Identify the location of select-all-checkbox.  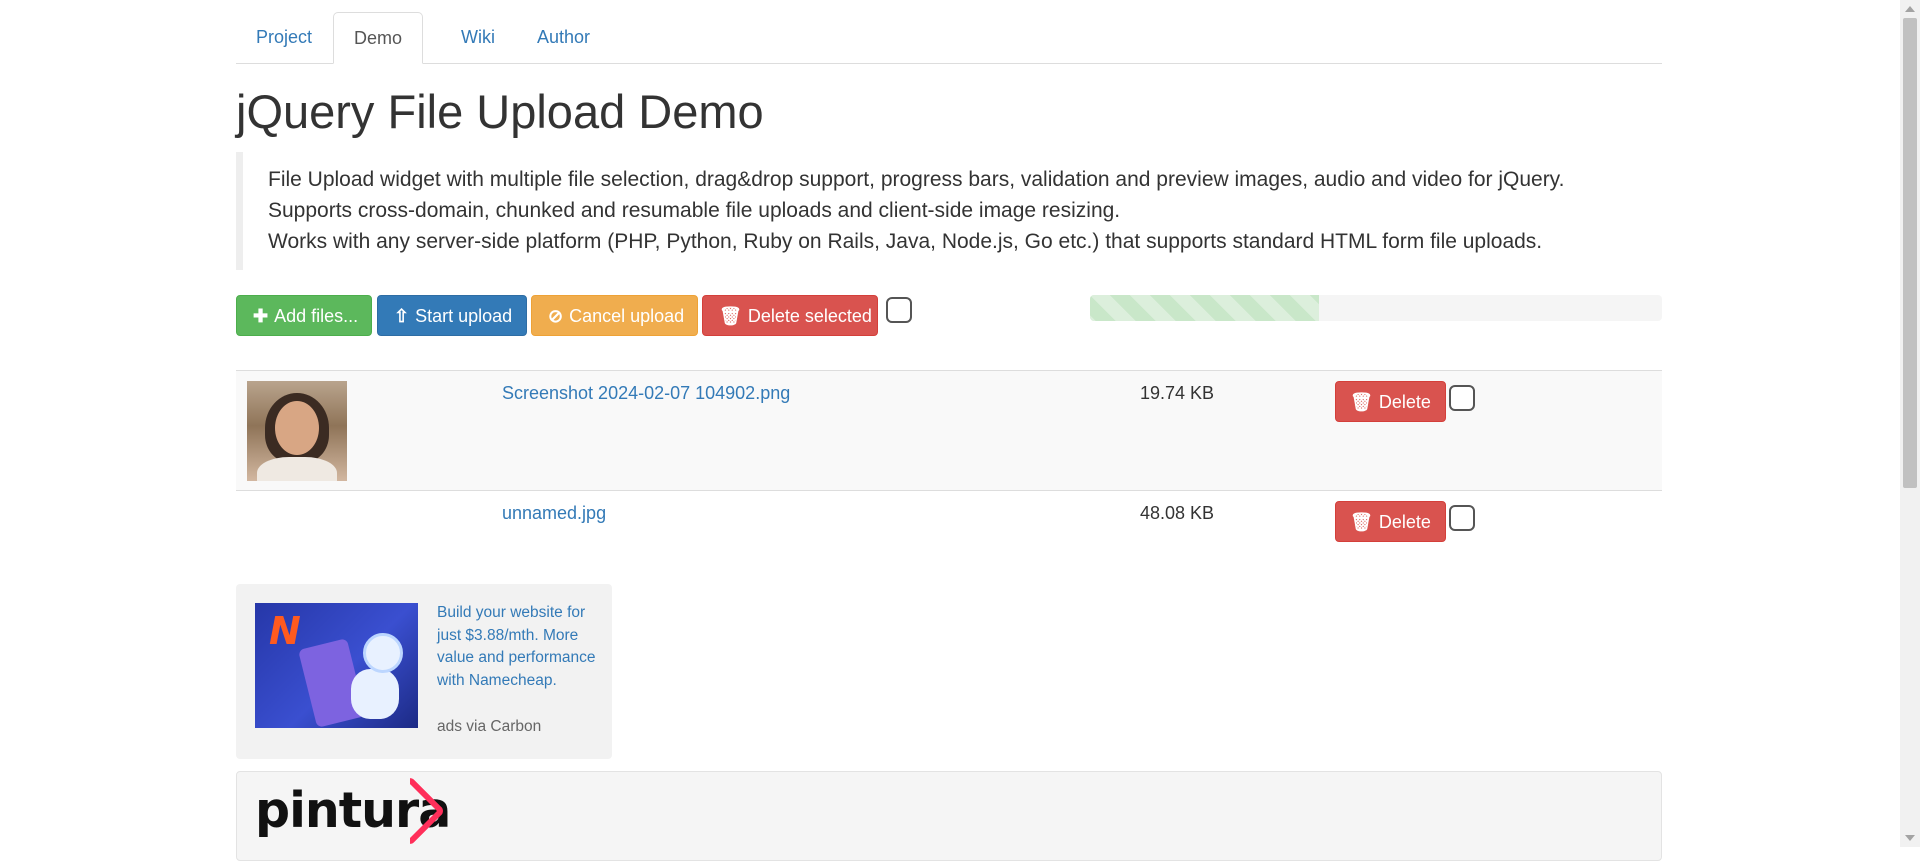
(899, 310).